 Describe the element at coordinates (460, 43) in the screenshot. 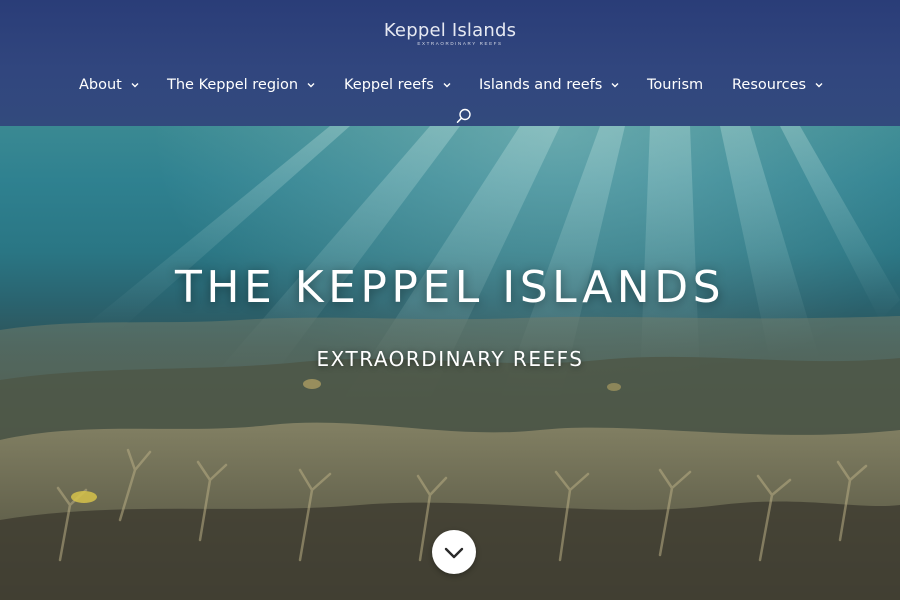

I see `logo-tagline: EXTRAORDINARY REEFS` at that location.